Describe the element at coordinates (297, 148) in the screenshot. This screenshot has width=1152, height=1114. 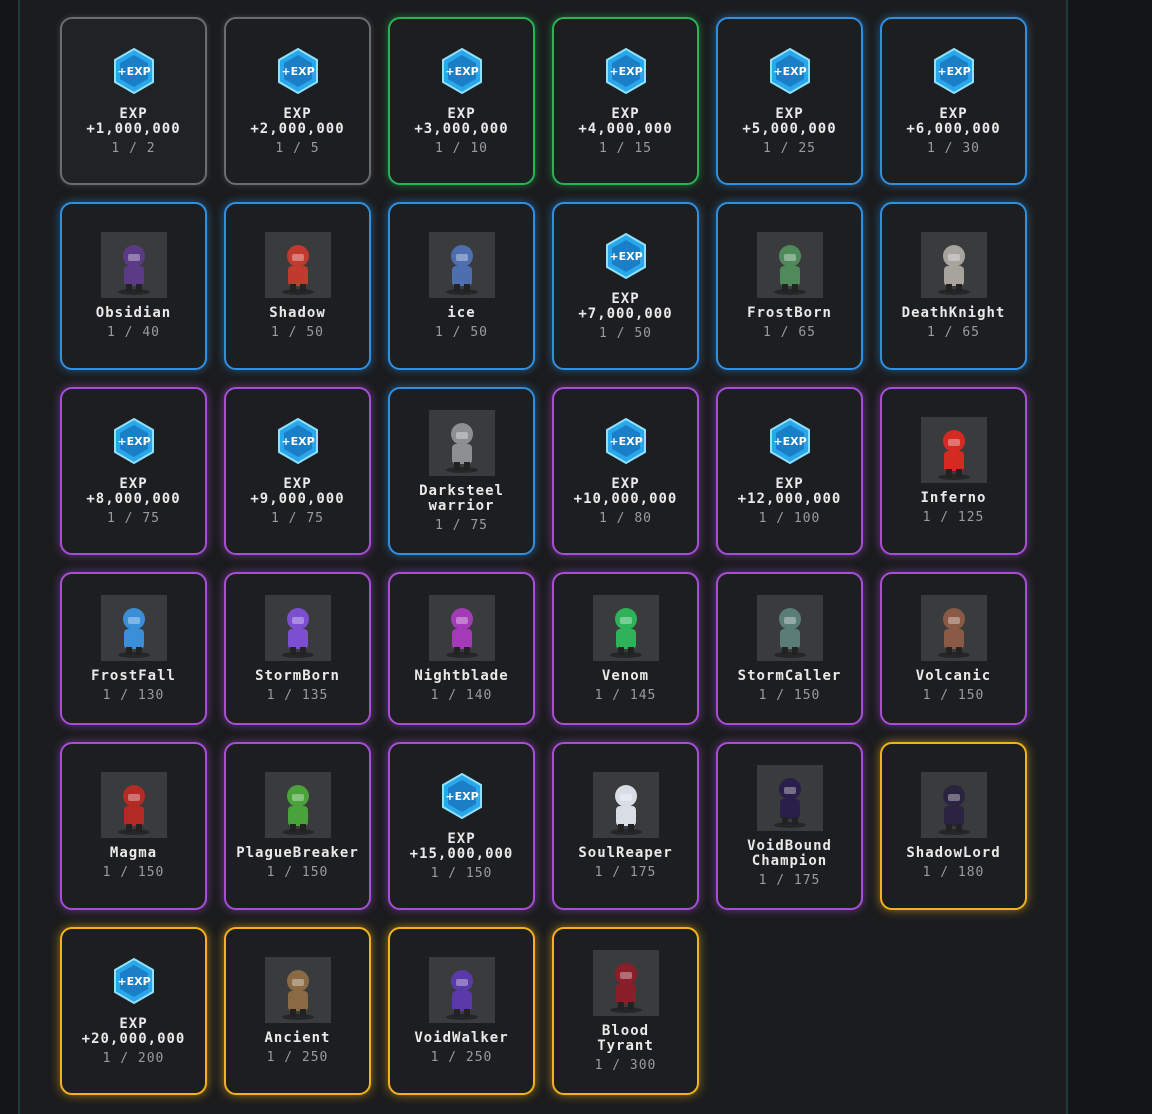
I see `reward-progress: 1 / 5` at that location.